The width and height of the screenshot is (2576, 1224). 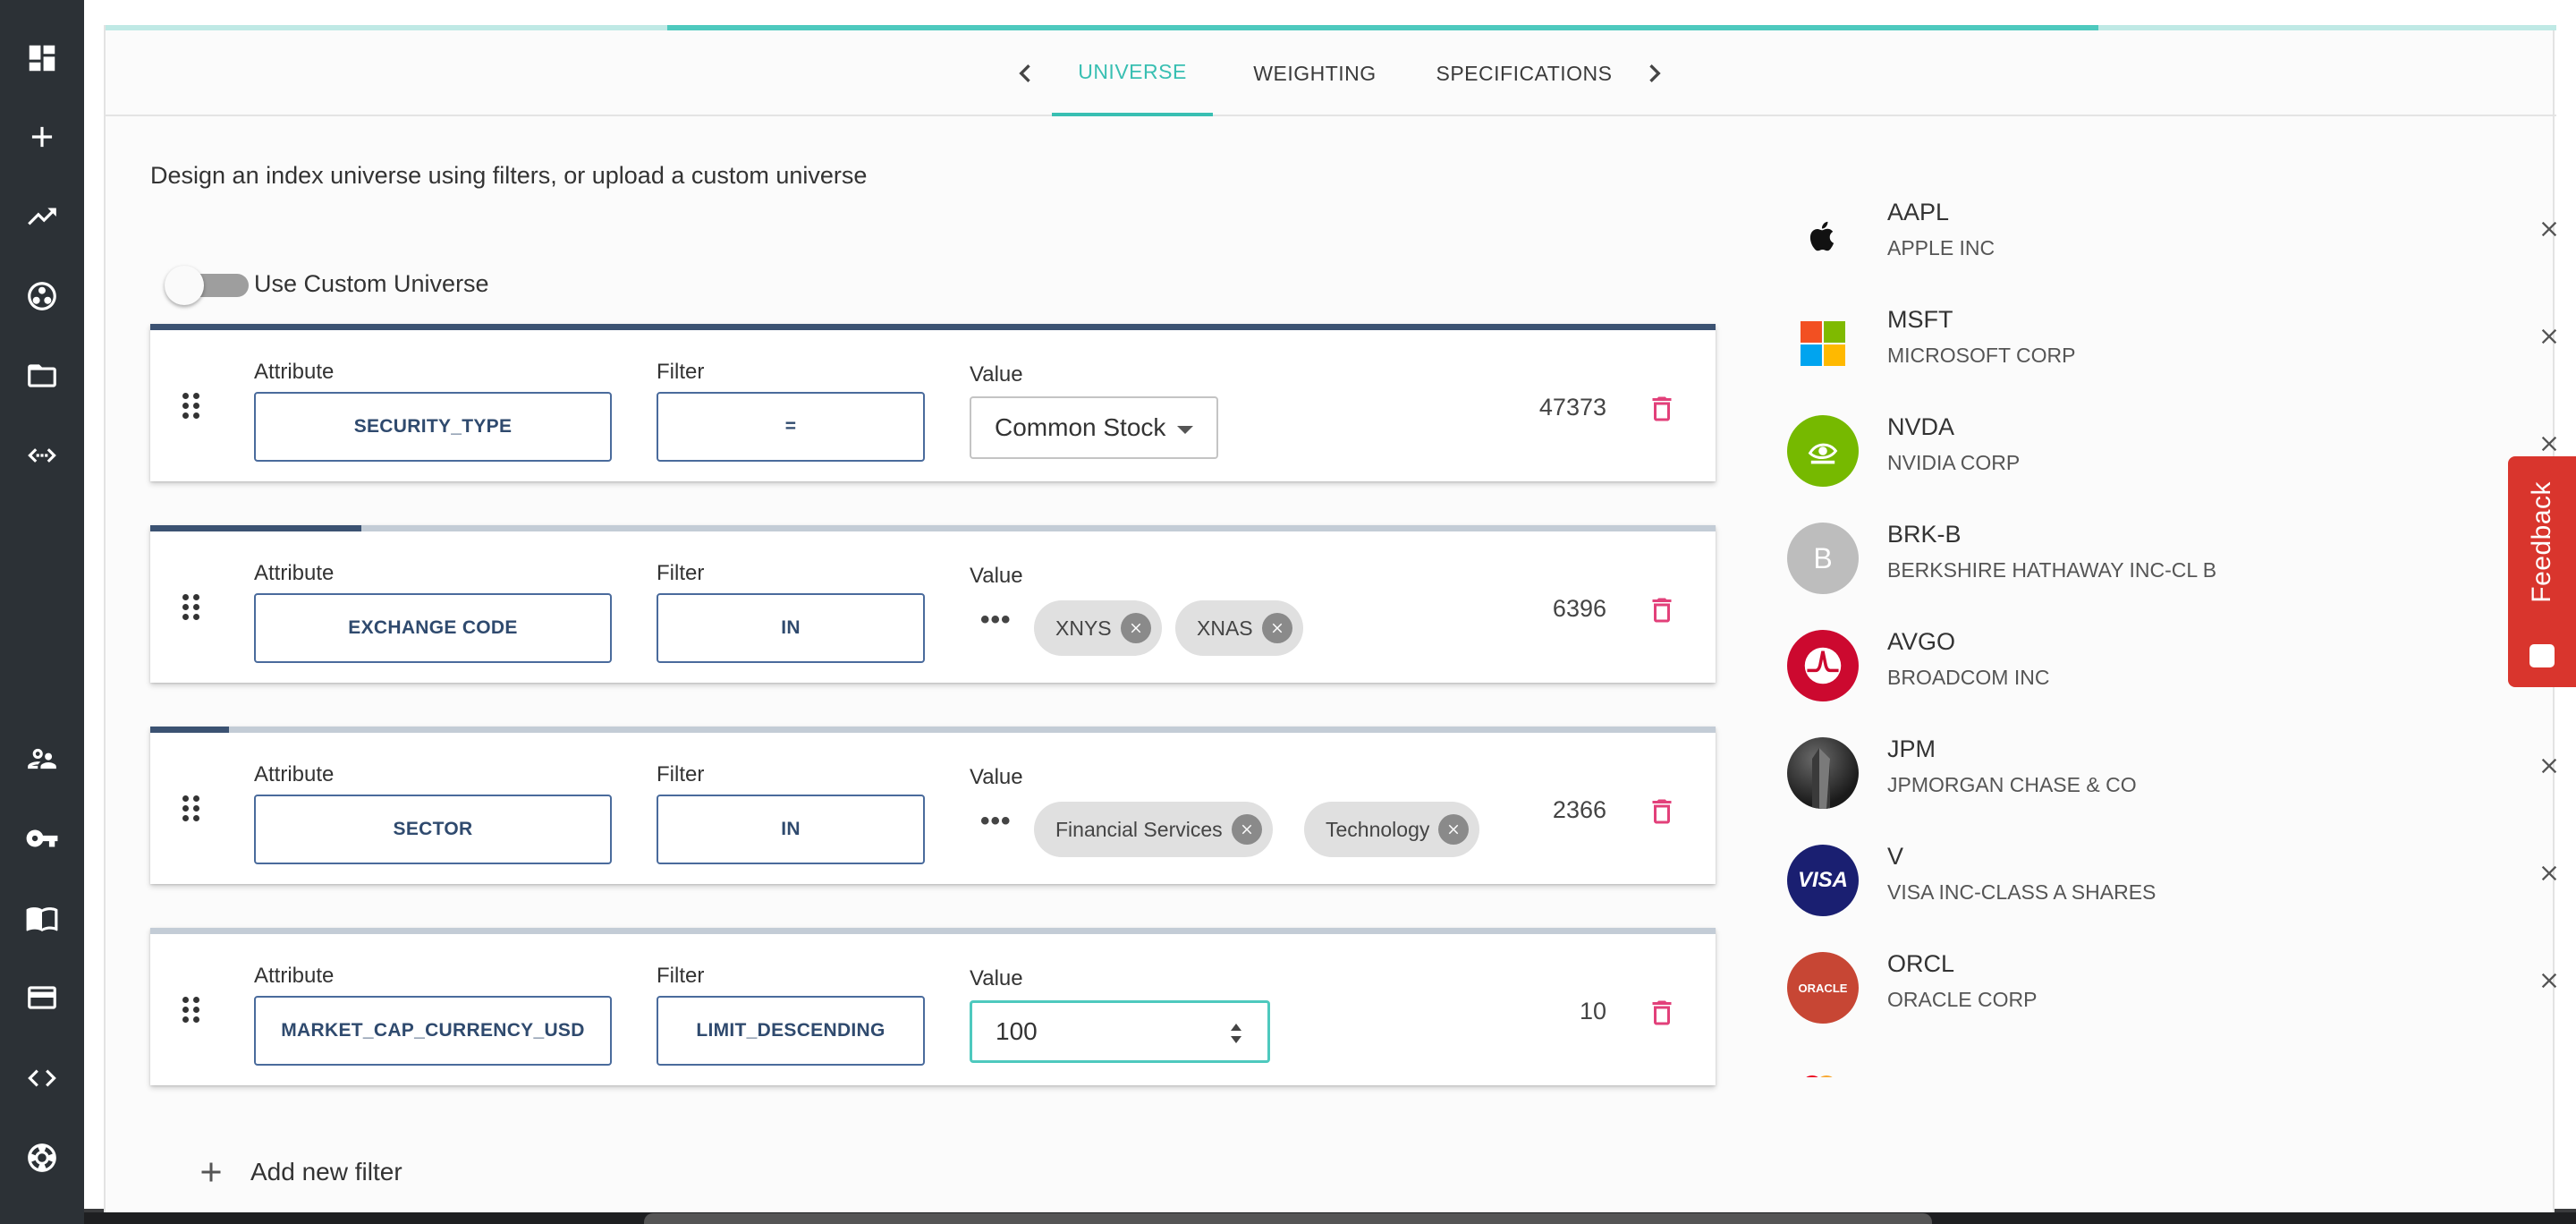 I want to click on value-chip: XNYS, so click(x=1098, y=628).